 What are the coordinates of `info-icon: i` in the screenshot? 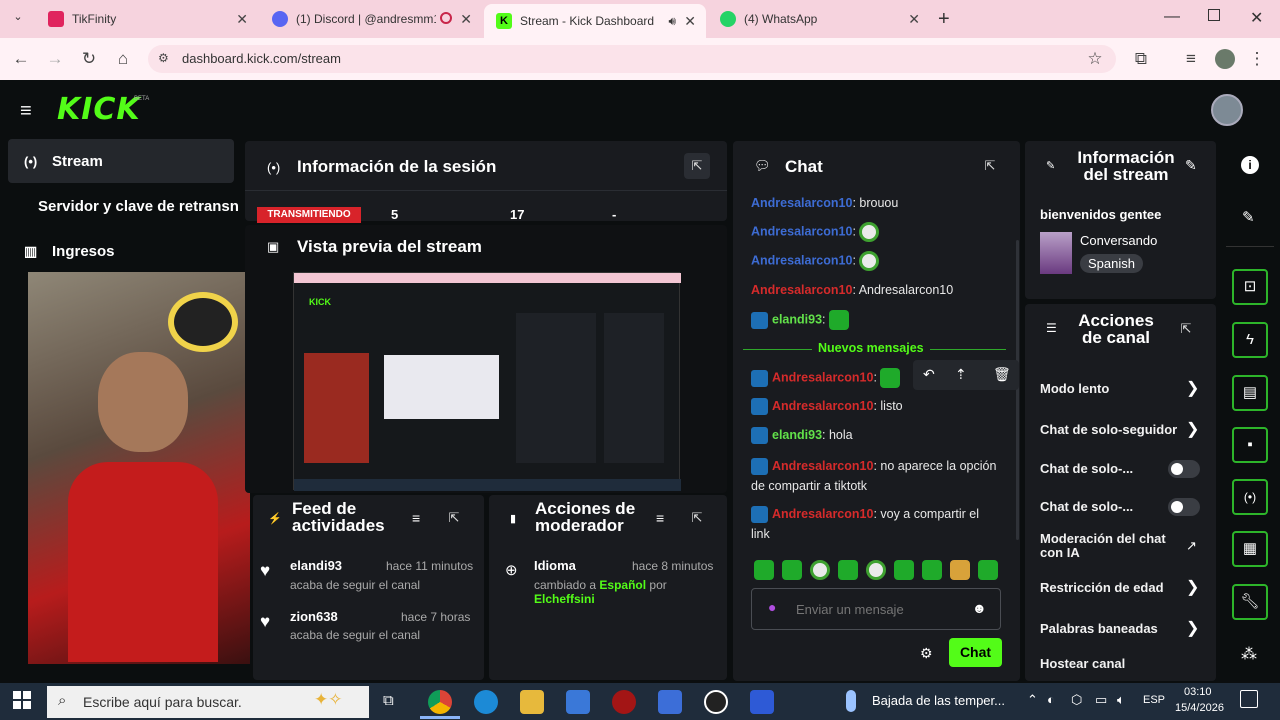 It's located at (1250, 165).